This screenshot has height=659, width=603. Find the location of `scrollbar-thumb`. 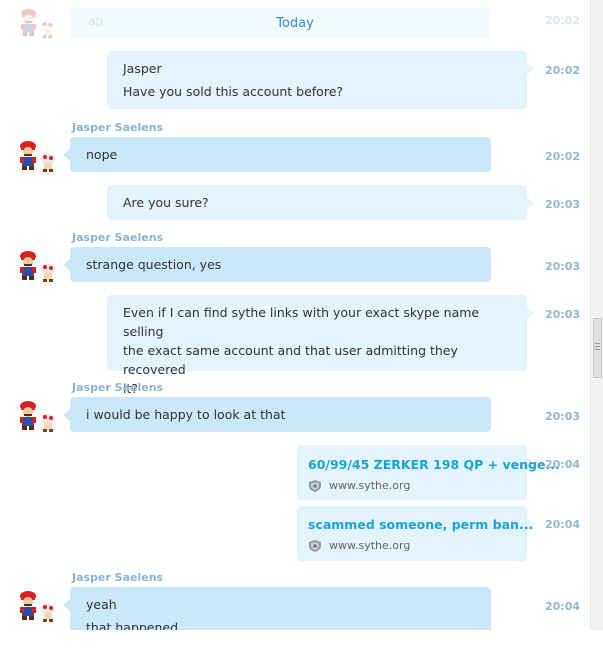

scrollbar-thumb is located at coordinates (597, 348).